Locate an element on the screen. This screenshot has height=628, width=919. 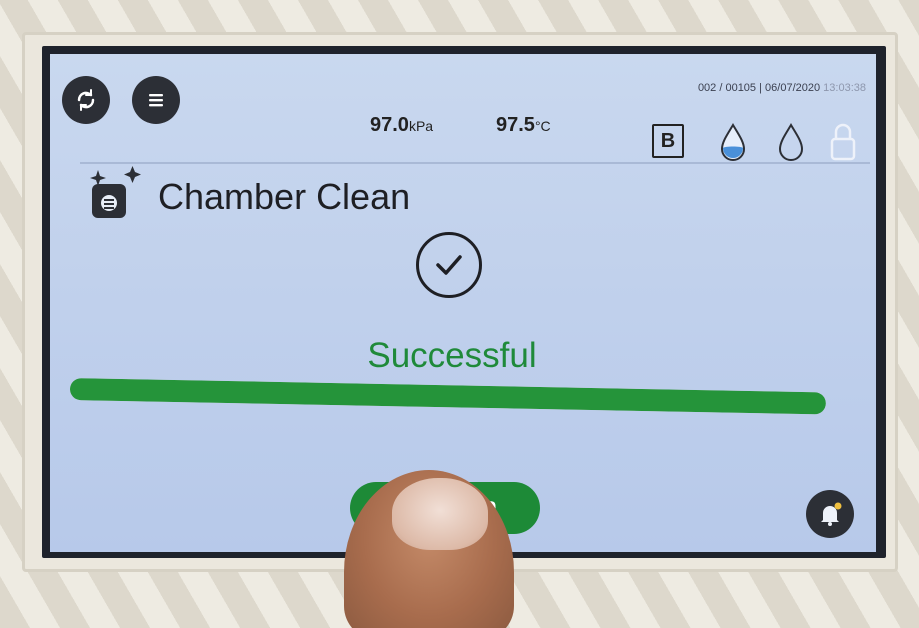
sync-icon is located at coordinates (86, 100).